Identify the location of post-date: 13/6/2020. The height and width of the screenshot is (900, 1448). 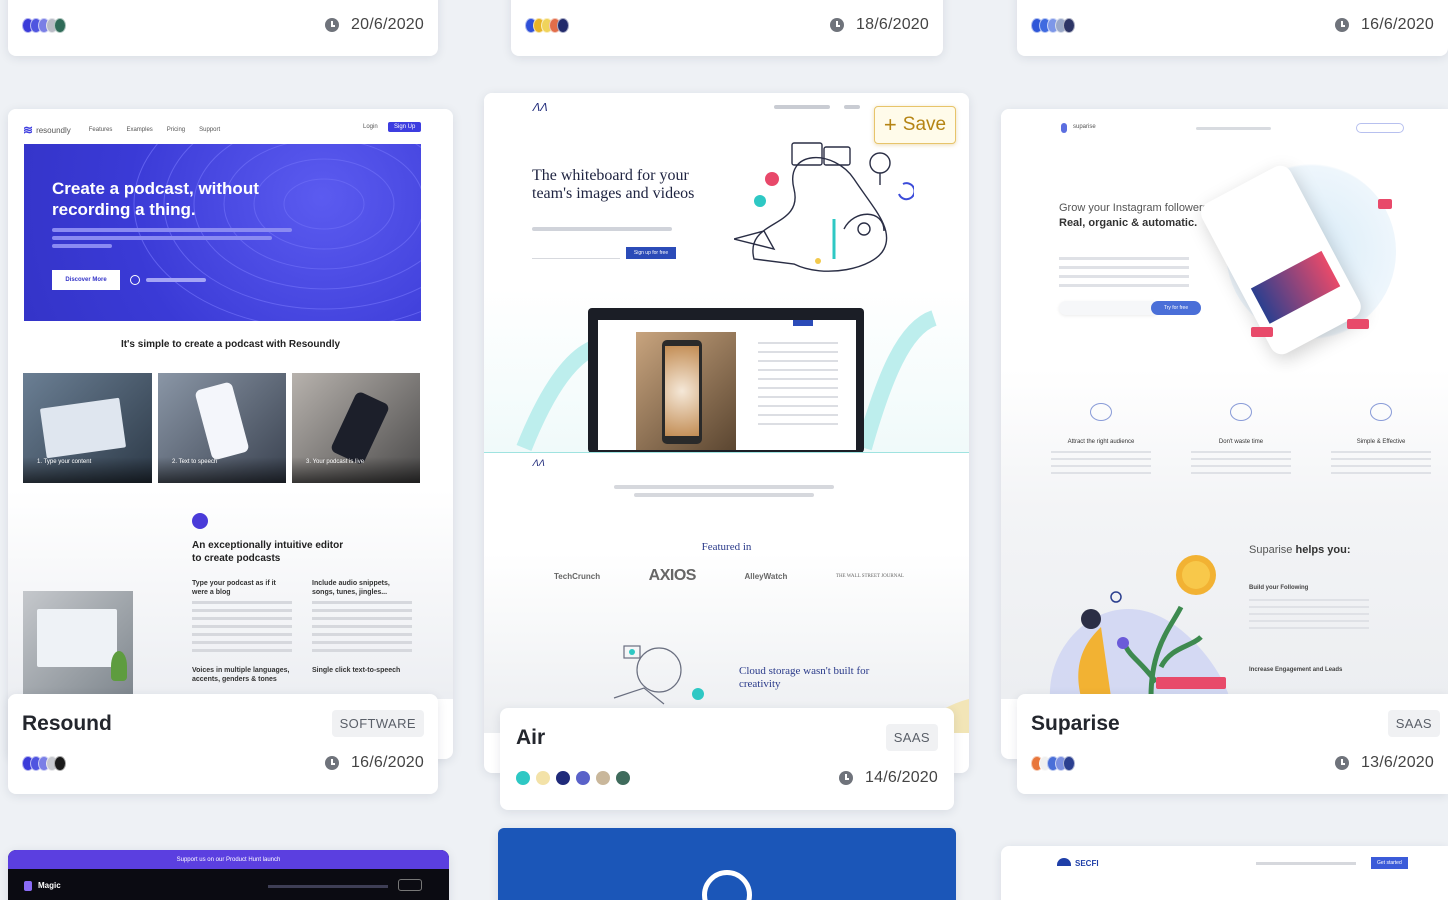
(1384, 763).